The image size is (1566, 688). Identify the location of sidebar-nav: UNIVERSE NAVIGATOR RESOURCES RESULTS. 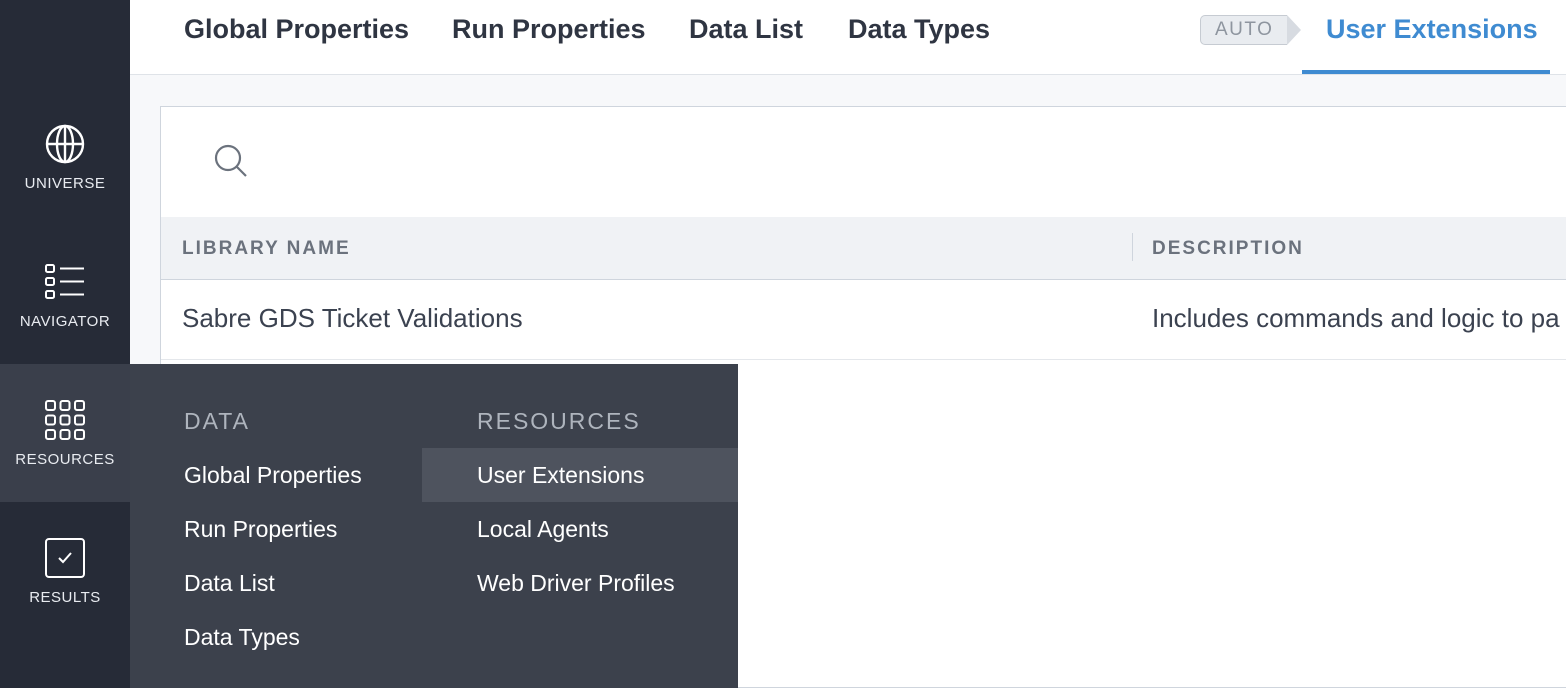
(65, 344).